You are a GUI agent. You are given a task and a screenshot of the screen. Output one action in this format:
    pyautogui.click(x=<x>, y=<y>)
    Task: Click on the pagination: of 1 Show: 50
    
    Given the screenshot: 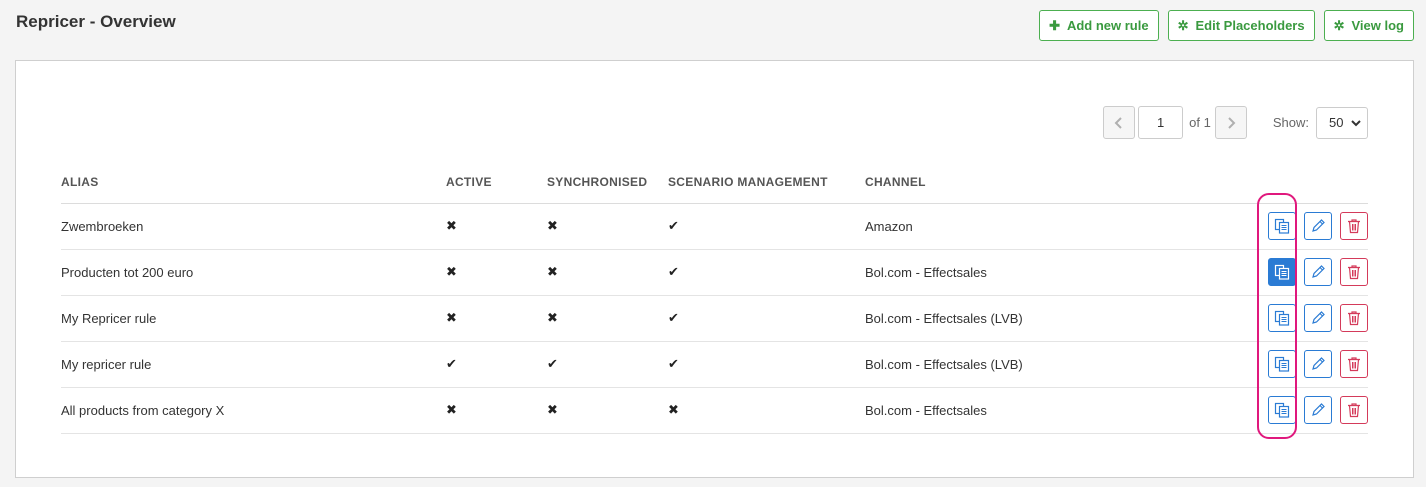 What is the action you would take?
    pyautogui.click(x=1235, y=122)
    